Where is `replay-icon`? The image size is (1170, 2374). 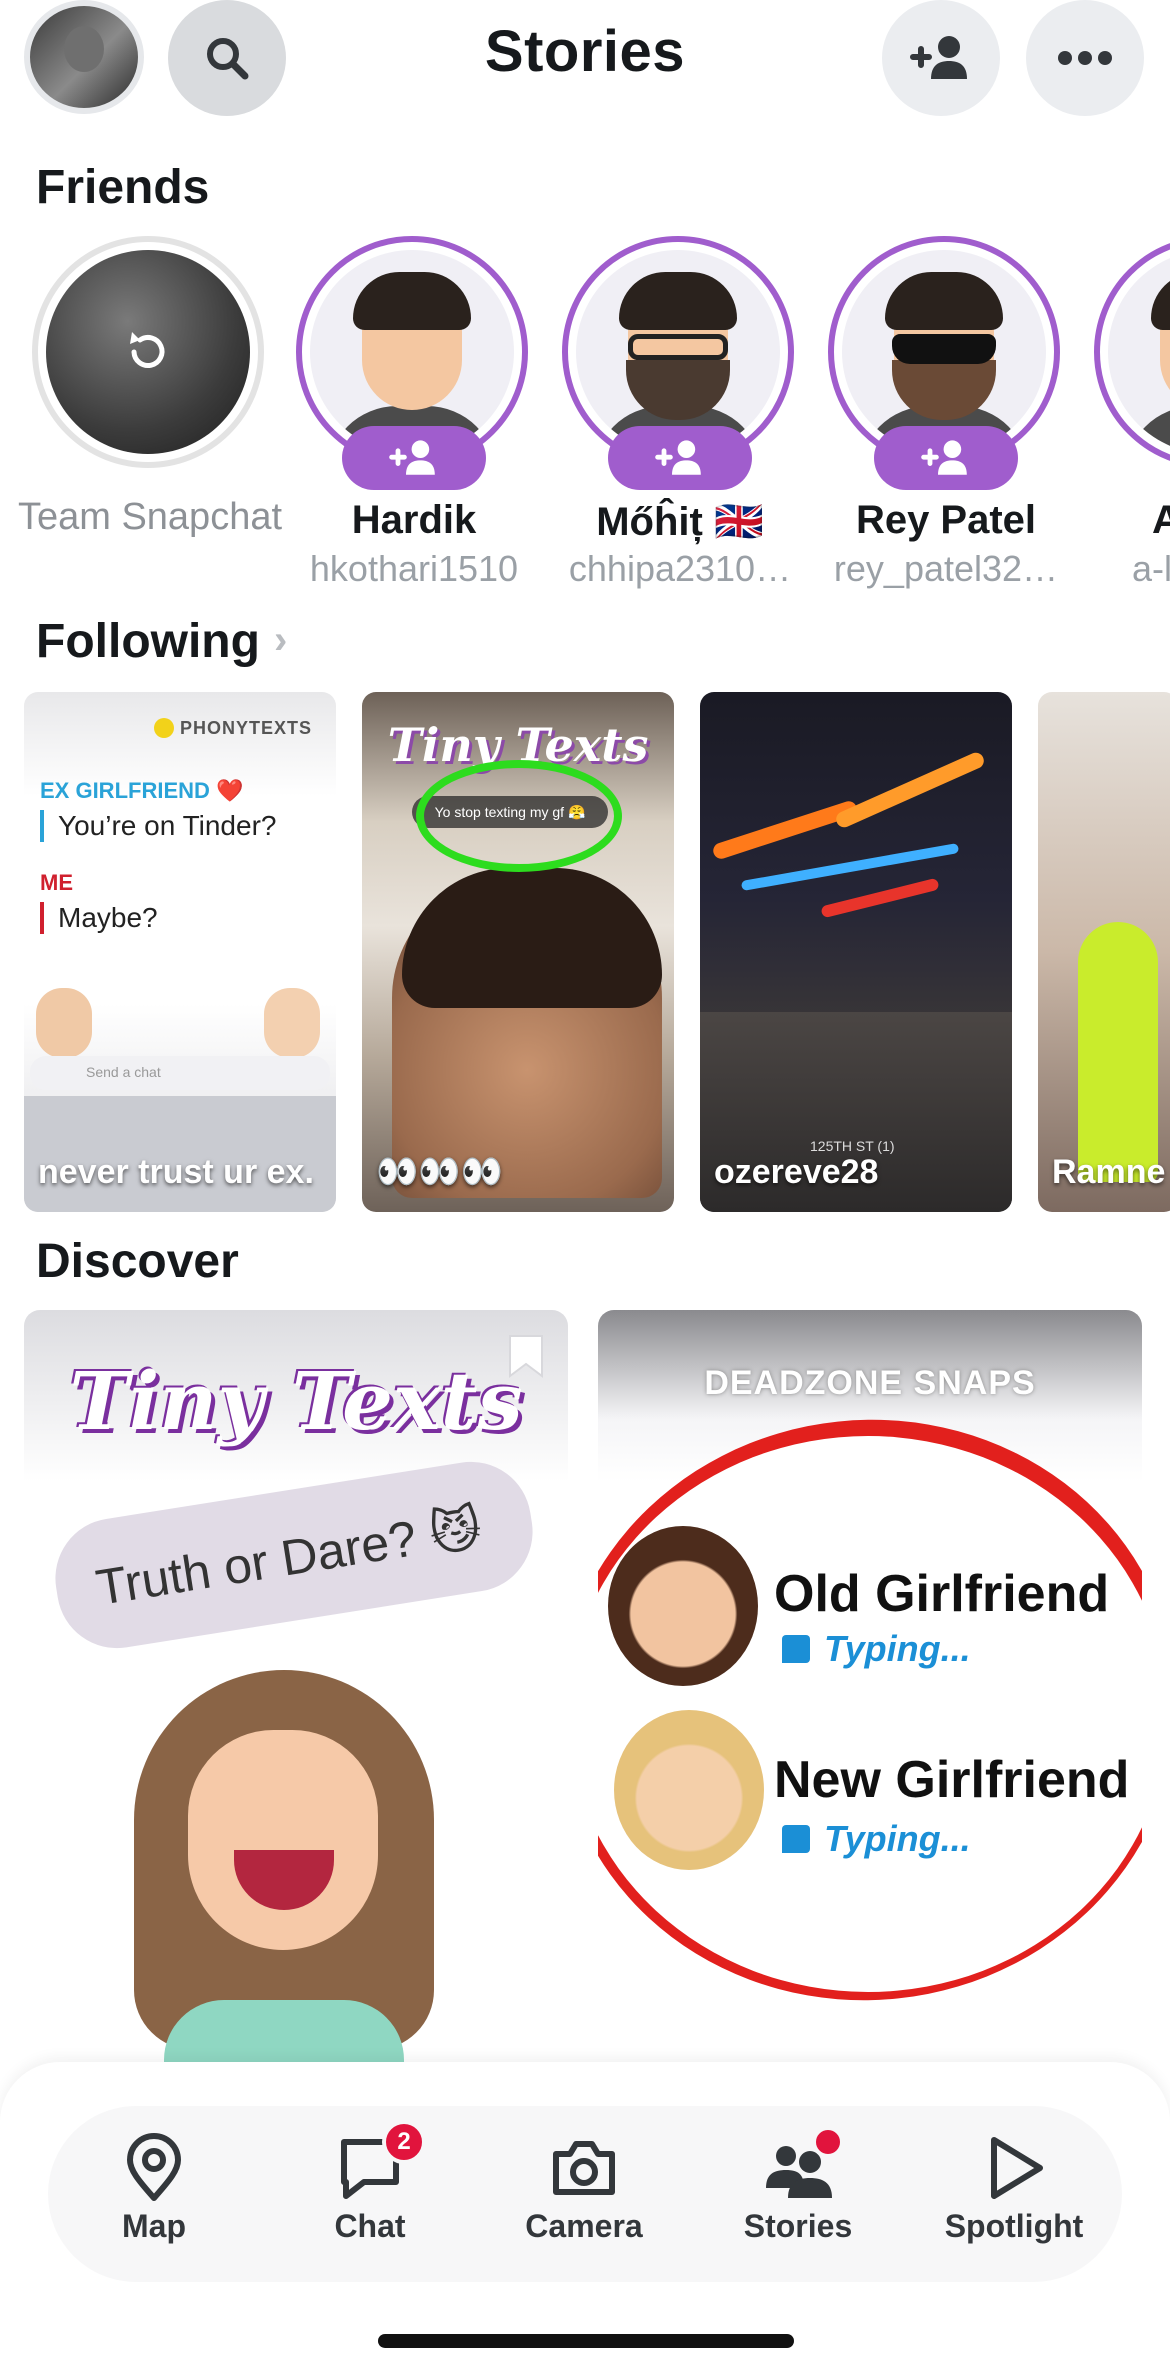
replay-icon is located at coordinates (147, 350).